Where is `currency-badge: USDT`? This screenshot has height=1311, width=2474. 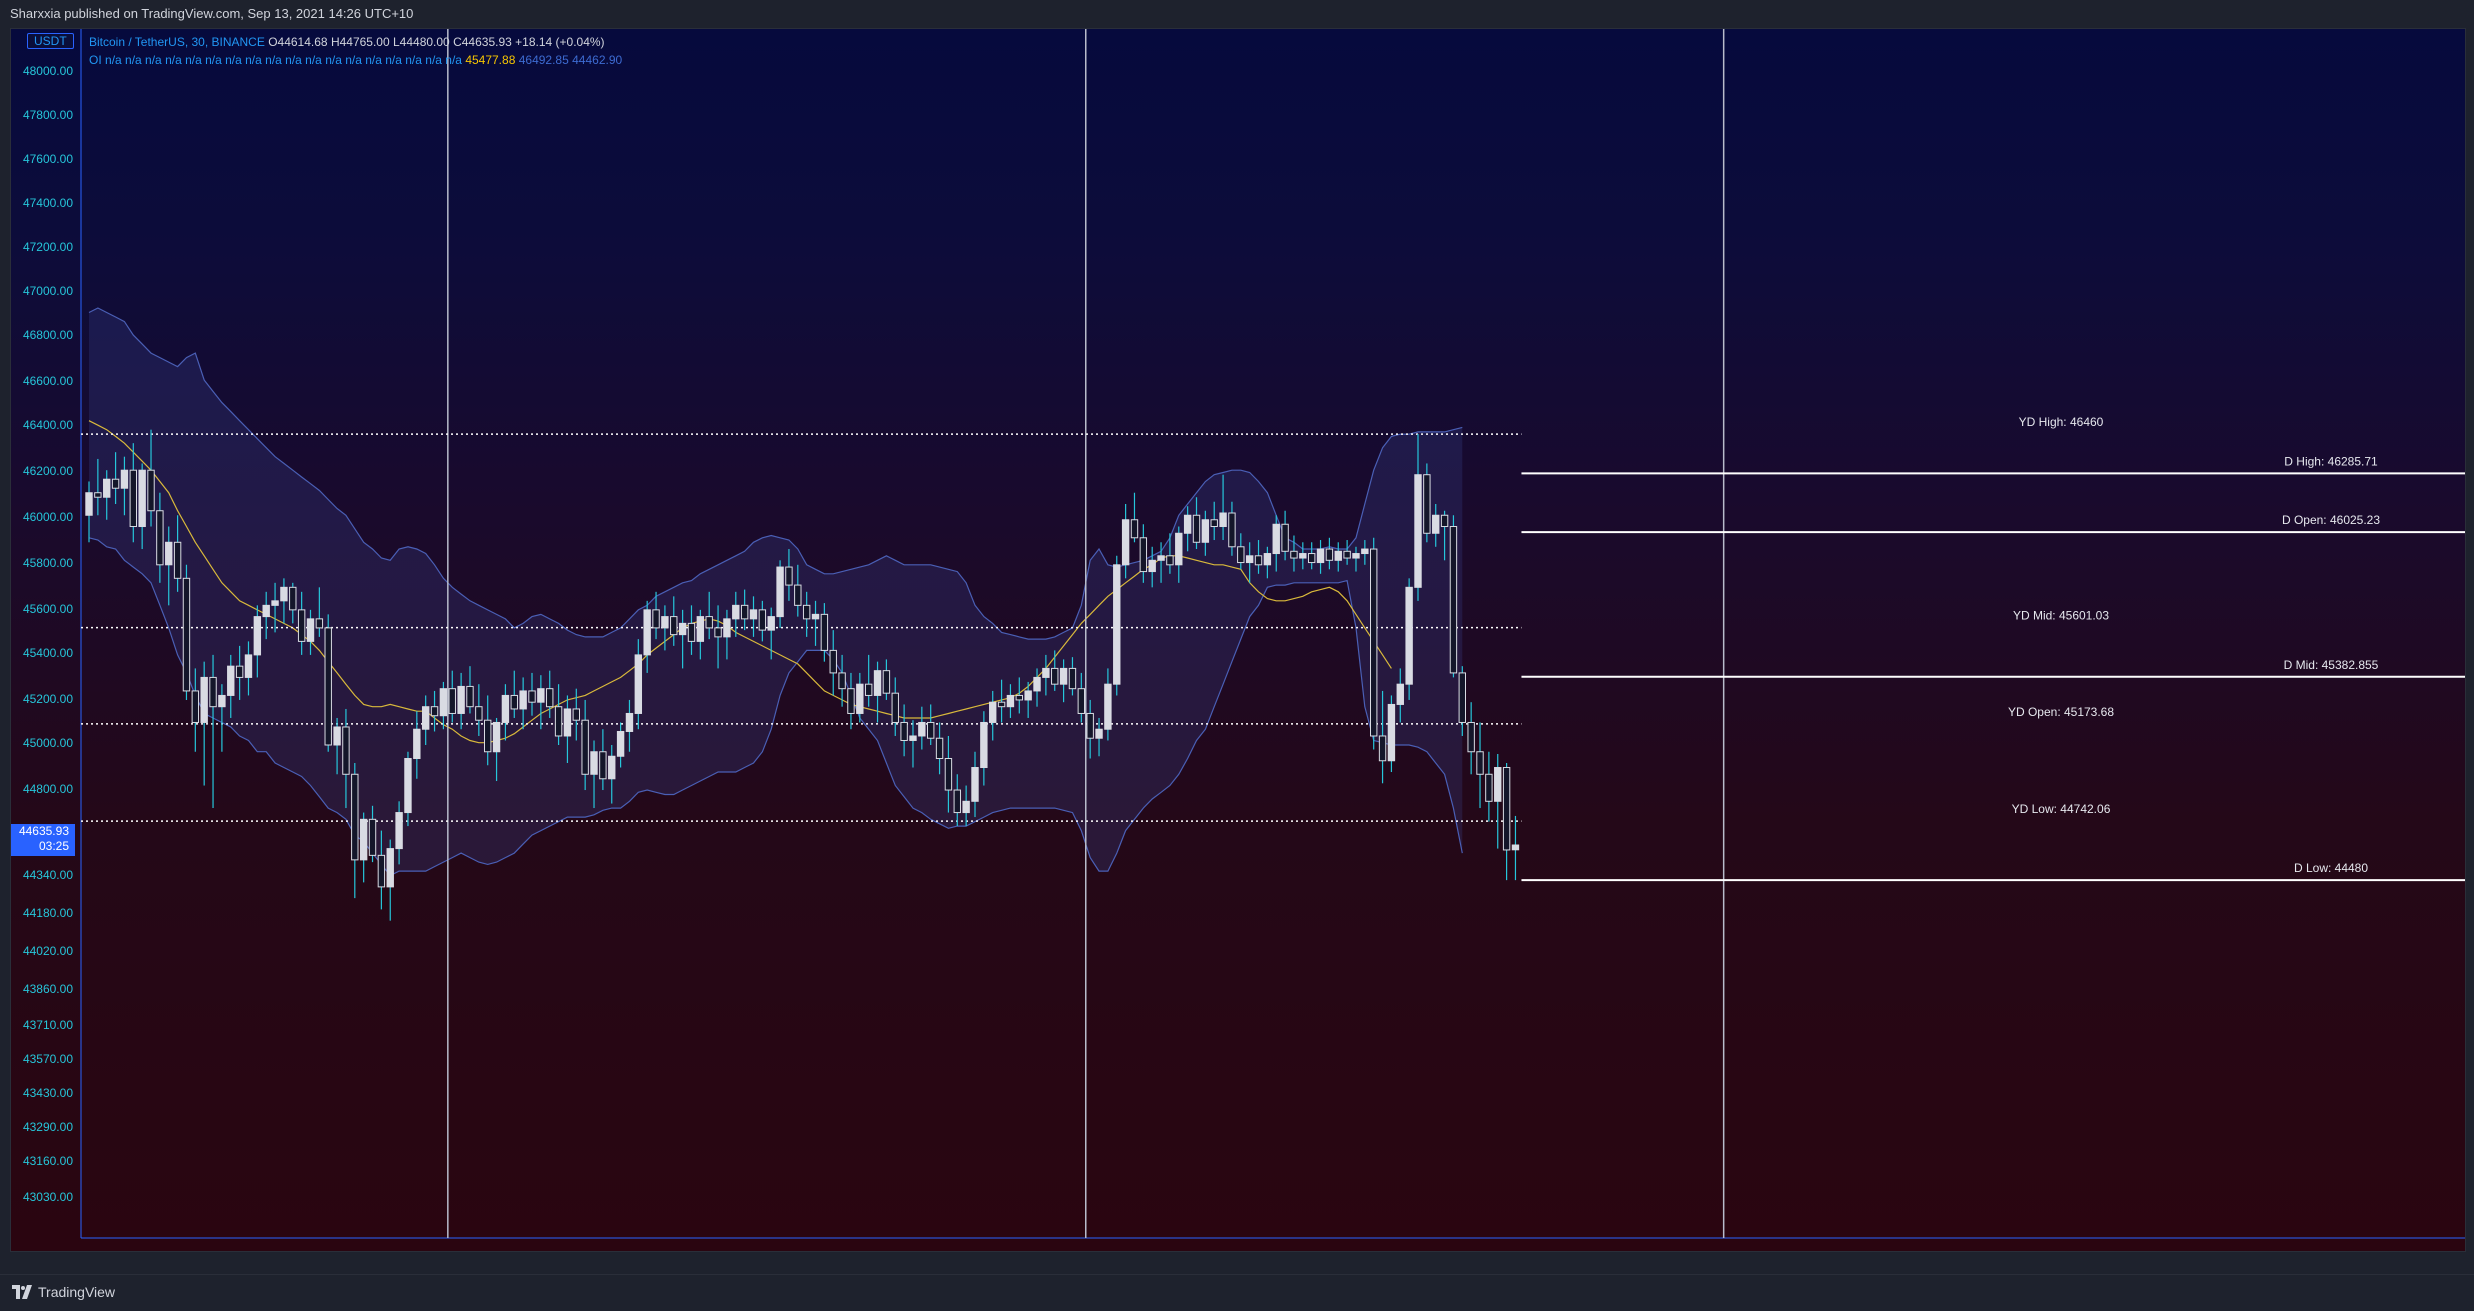
currency-badge: USDT is located at coordinates (50, 41).